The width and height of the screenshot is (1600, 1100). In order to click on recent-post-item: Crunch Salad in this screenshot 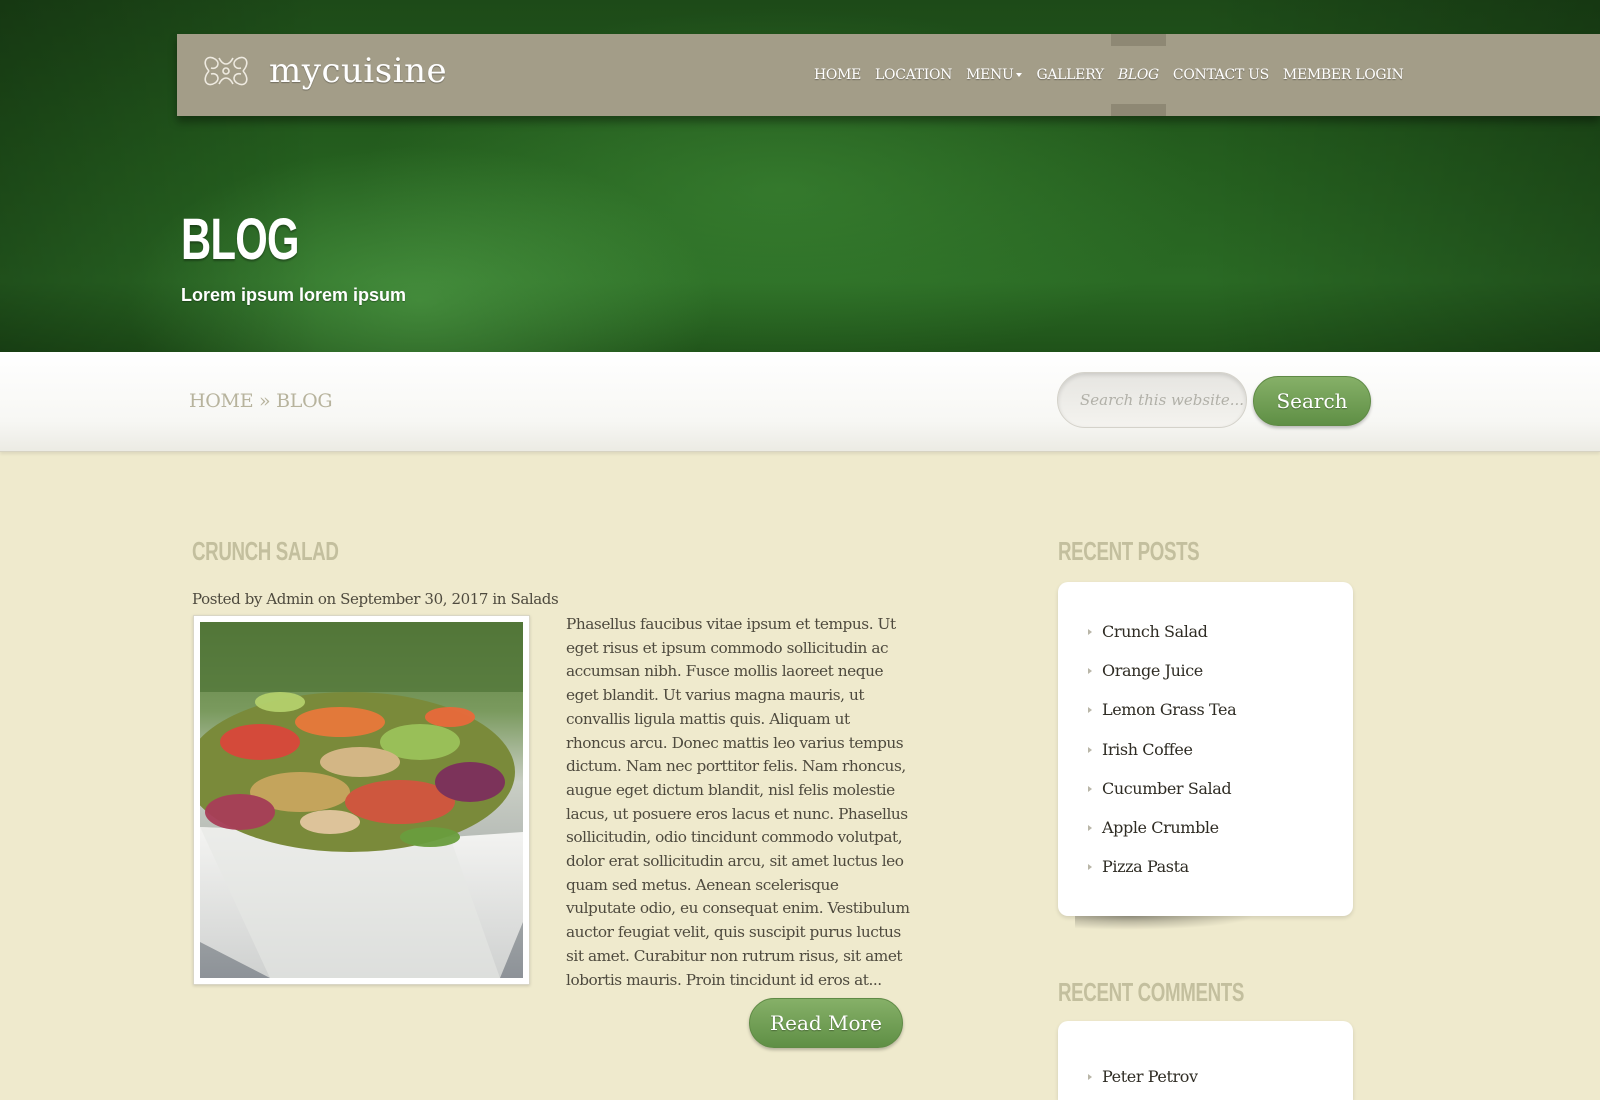, I will do `click(1220, 640)`.